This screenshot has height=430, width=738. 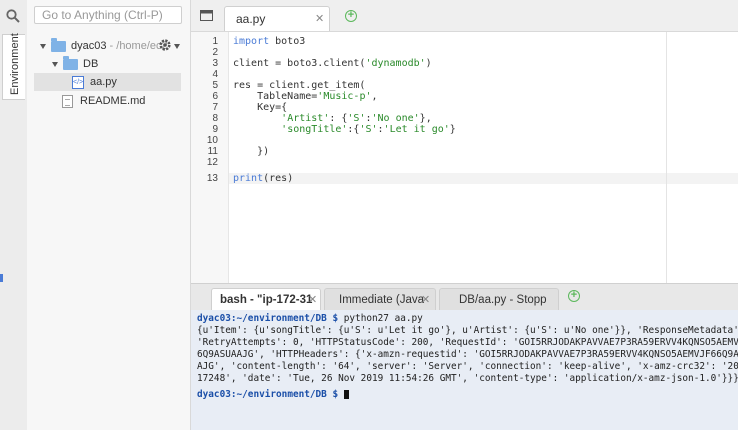 I want to click on code-line: }), so click(x=251, y=151).